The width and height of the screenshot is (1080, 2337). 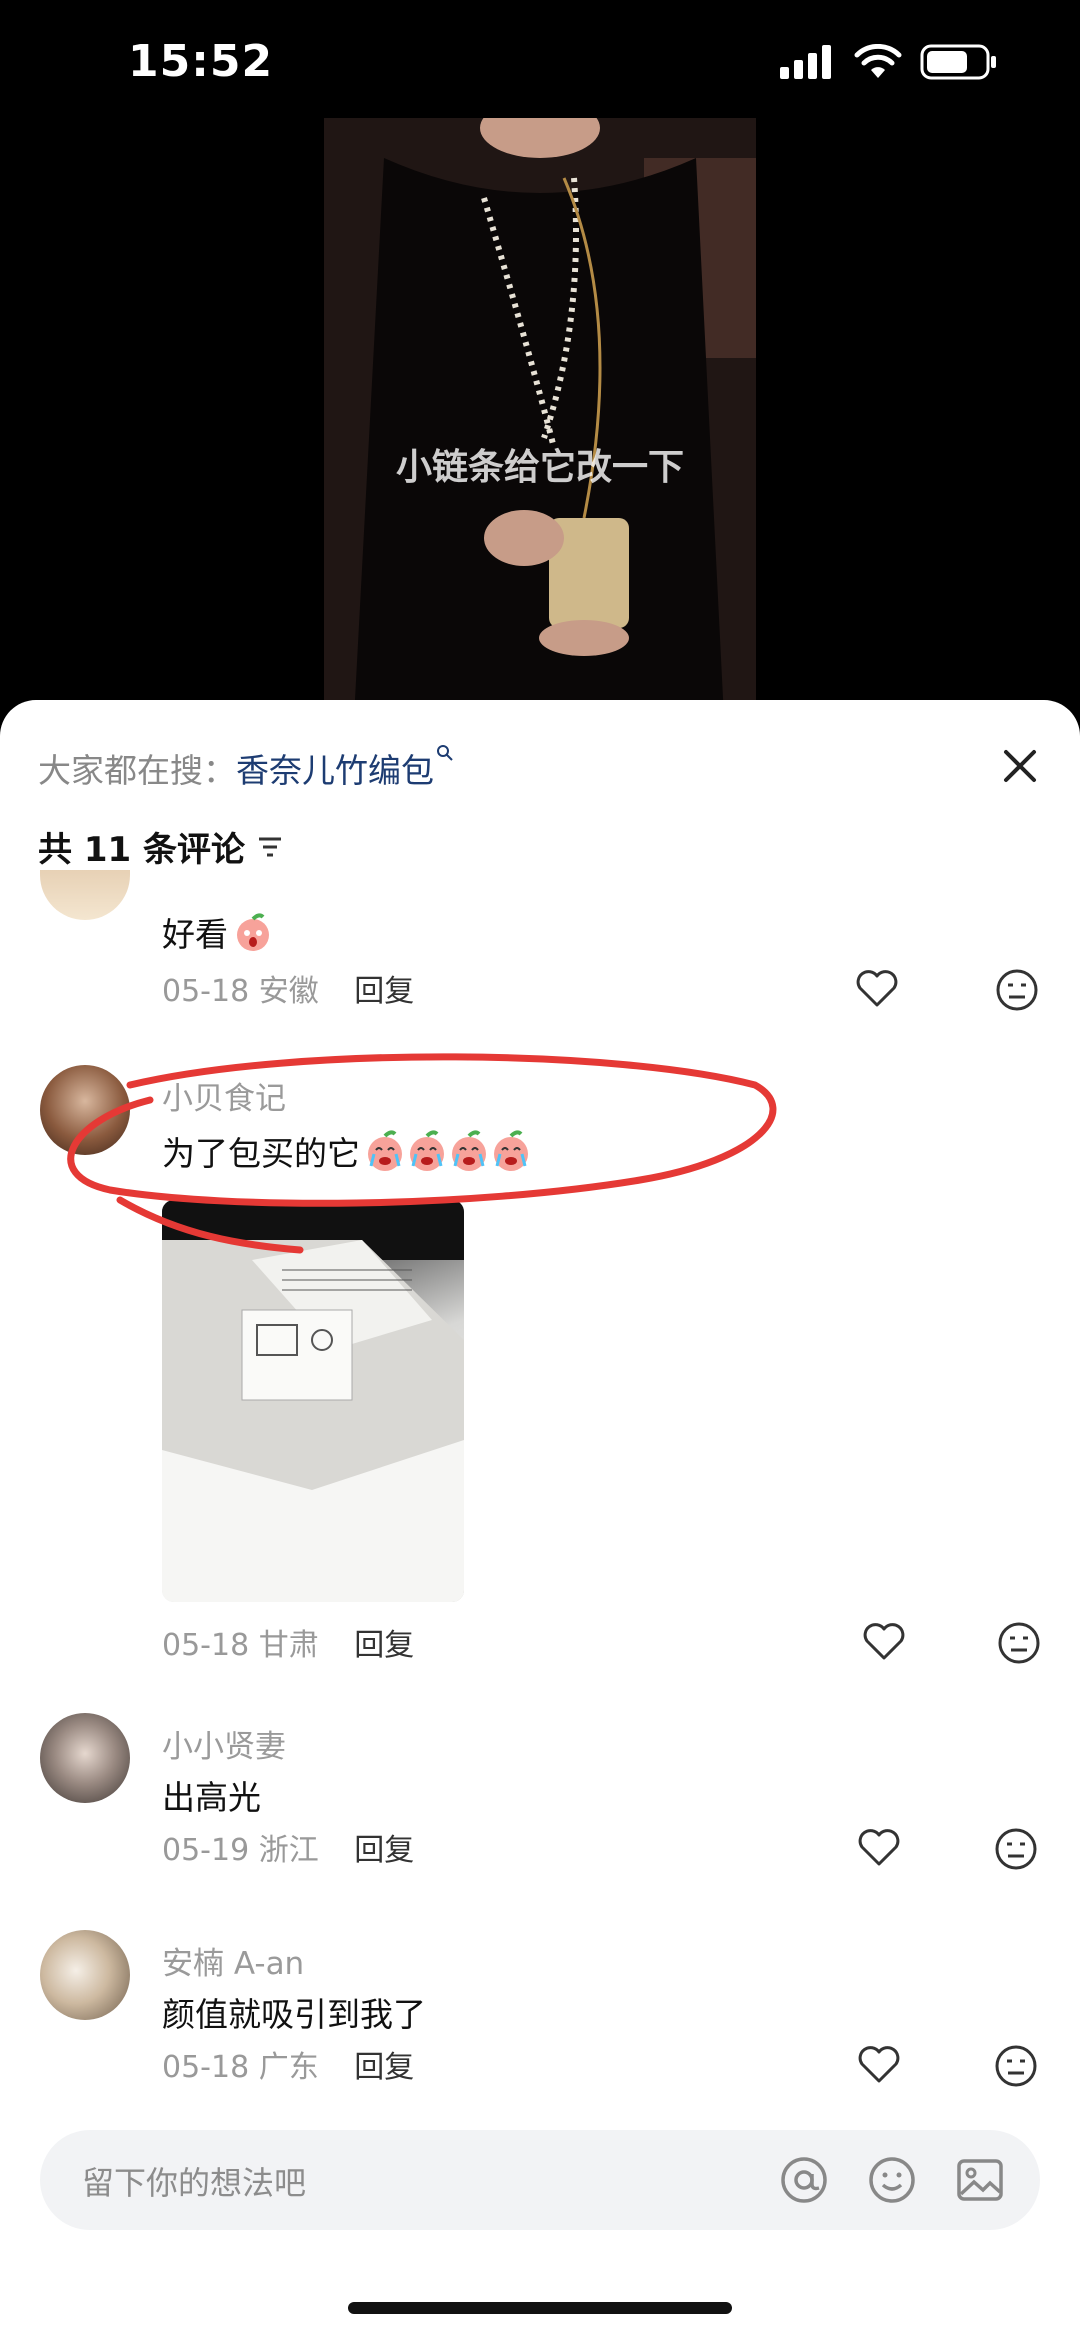 I want to click on signal-icon, so click(x=805, y=62).